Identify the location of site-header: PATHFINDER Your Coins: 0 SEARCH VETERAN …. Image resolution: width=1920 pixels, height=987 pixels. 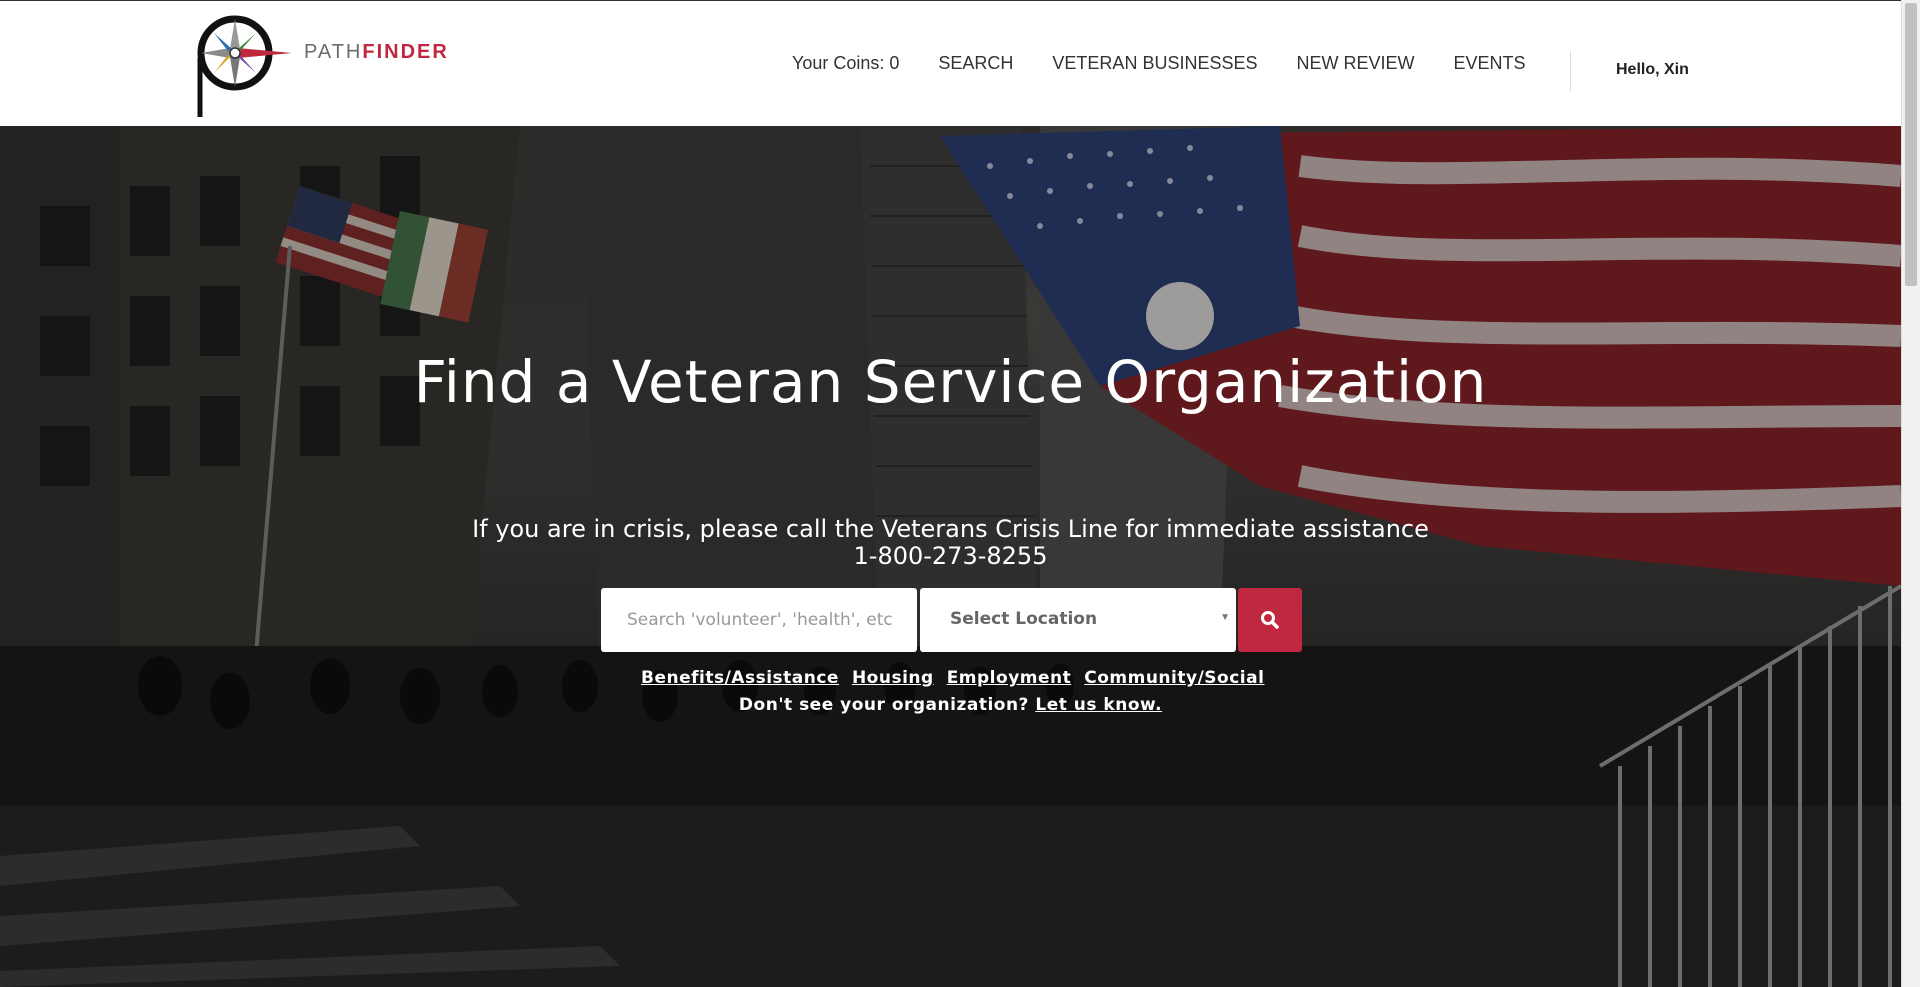
(950, 63).